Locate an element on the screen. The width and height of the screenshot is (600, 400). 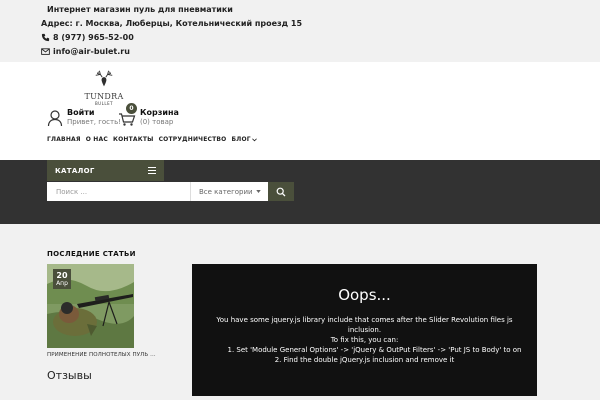
recent-articles-title: ПОСЛЕДНИЕ СТАТЬИ is located at coordinates (91, 254).